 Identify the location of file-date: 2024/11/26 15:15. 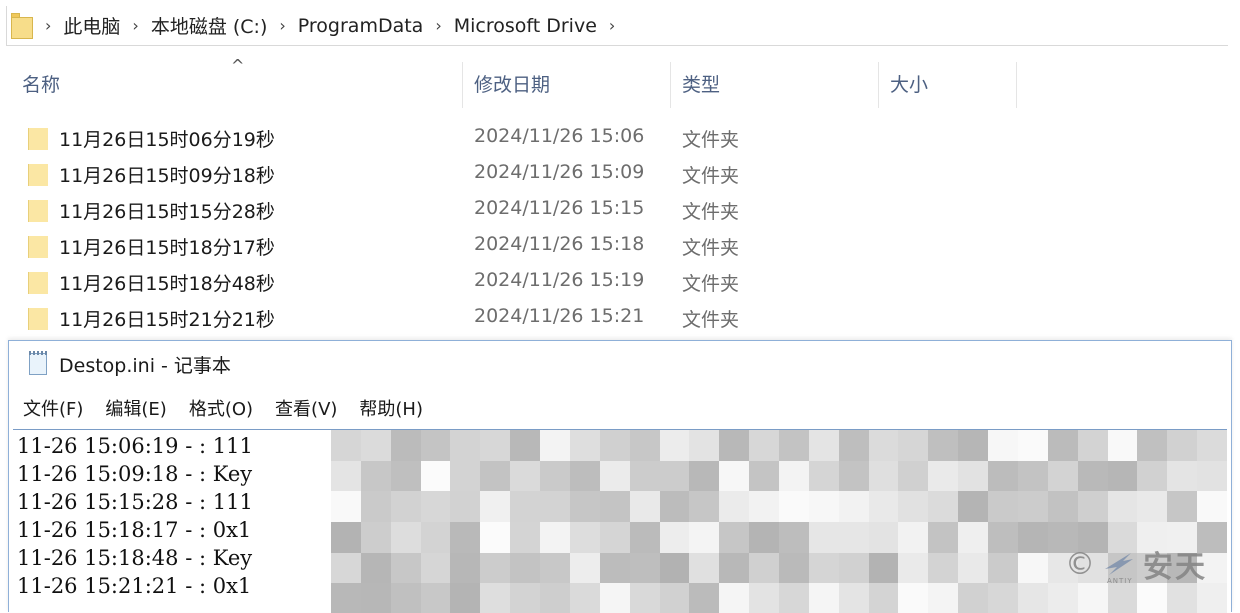
(559, 208).